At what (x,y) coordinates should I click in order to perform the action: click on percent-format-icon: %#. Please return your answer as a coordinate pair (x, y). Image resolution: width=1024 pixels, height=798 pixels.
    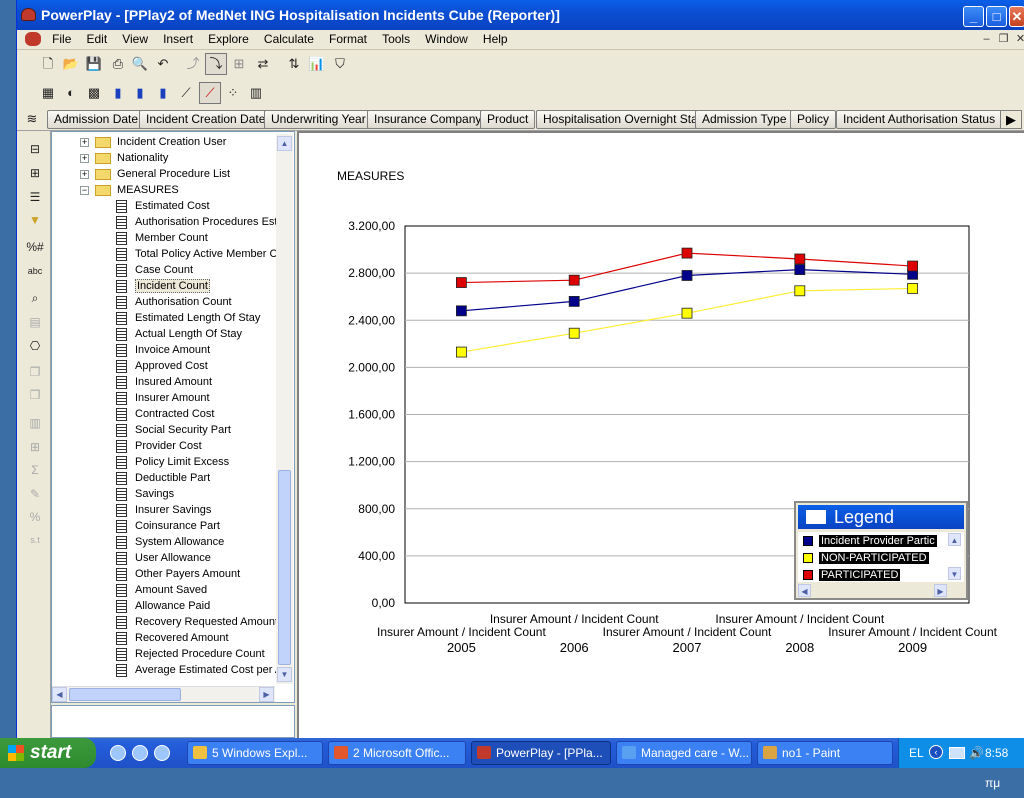
    Looking at the image, I should click on (35, 247).